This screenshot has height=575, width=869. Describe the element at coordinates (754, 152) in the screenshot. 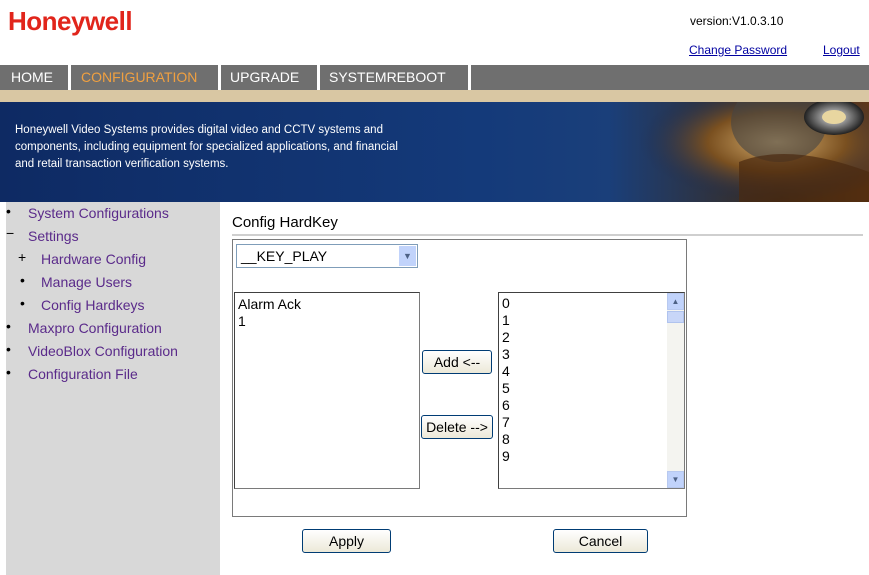

I see `camera-image` at that location.